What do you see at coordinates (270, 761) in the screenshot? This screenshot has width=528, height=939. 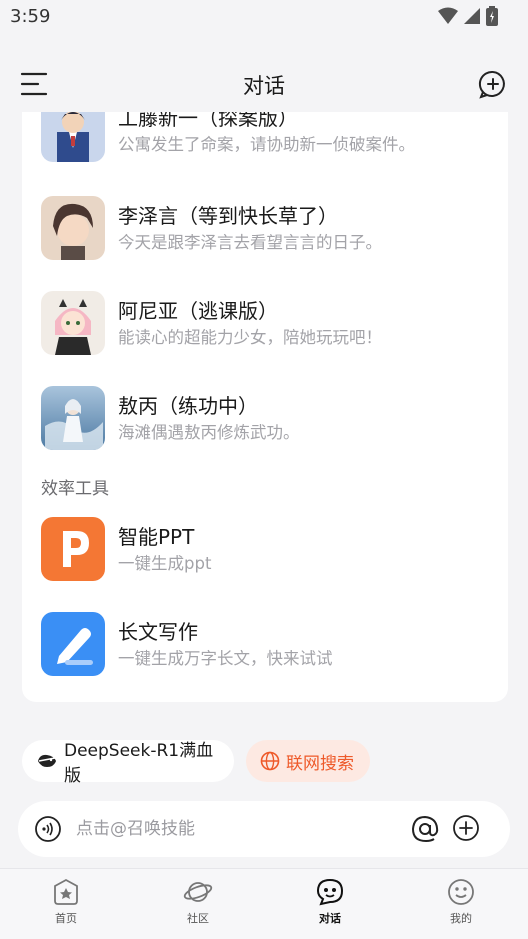 I see `globe-icon` at bounding box center [270, 761].